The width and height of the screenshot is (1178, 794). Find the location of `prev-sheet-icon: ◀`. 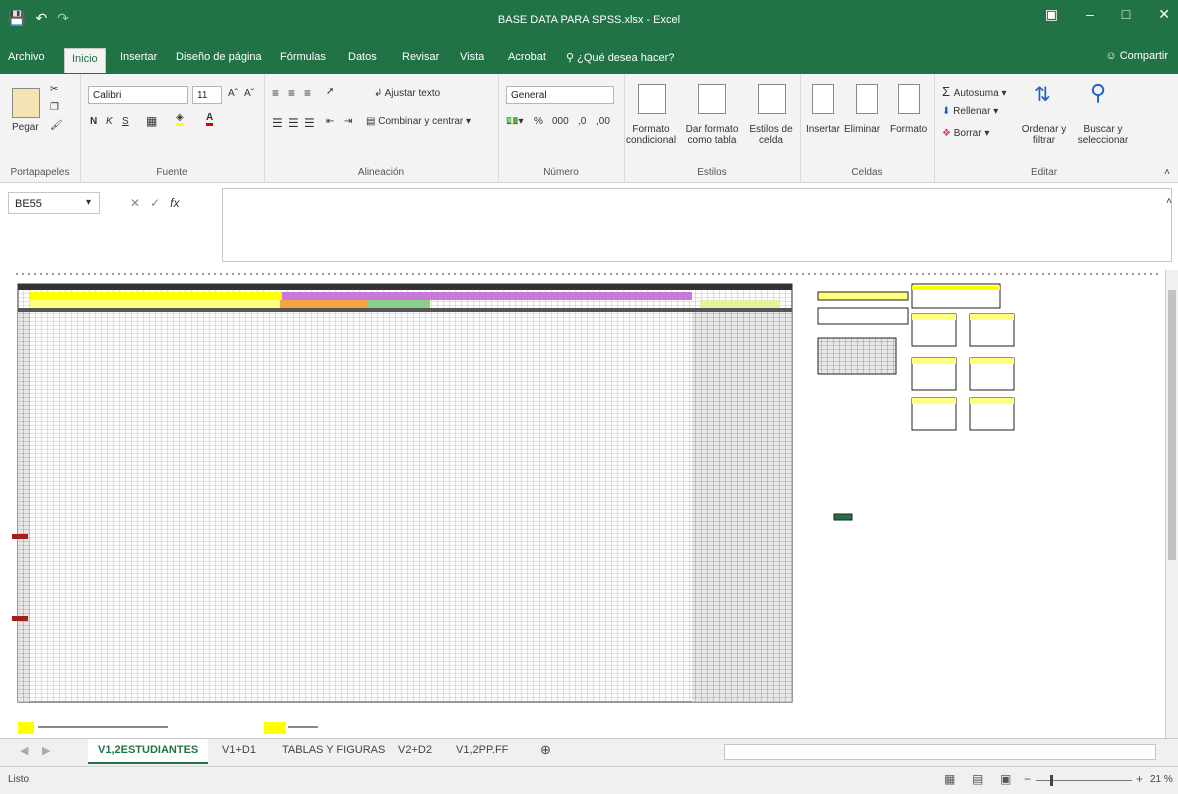

prev-sheet-icon: ◀ is located at coordinates (24, 750).